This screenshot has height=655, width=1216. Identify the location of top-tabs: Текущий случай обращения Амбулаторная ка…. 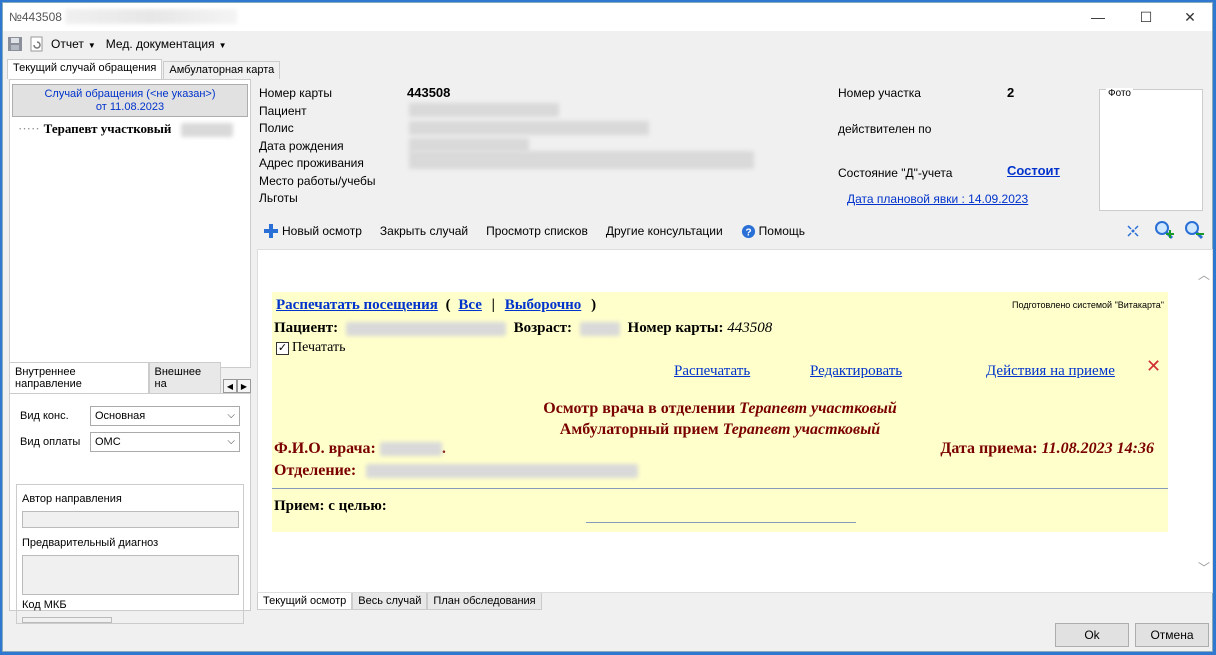
(144, 69).